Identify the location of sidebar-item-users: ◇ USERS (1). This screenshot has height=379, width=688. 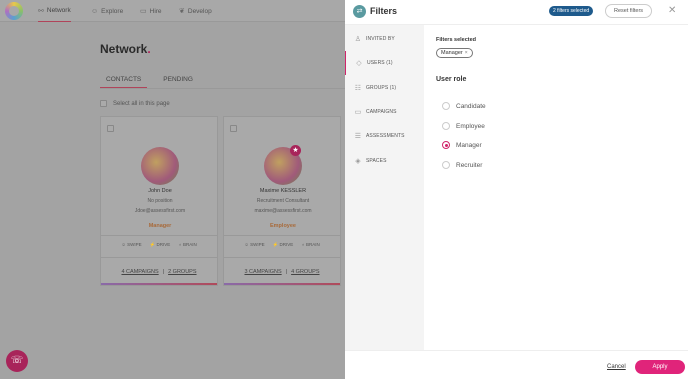
(384, 63).